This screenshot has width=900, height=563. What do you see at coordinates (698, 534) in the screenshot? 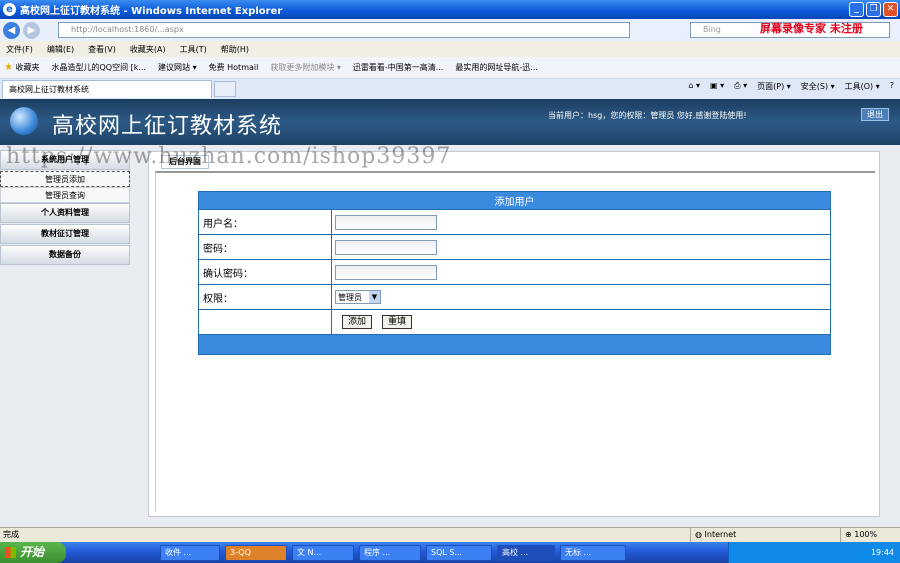
I see `globe-icon: ◍` at bounding box center [698, 534].